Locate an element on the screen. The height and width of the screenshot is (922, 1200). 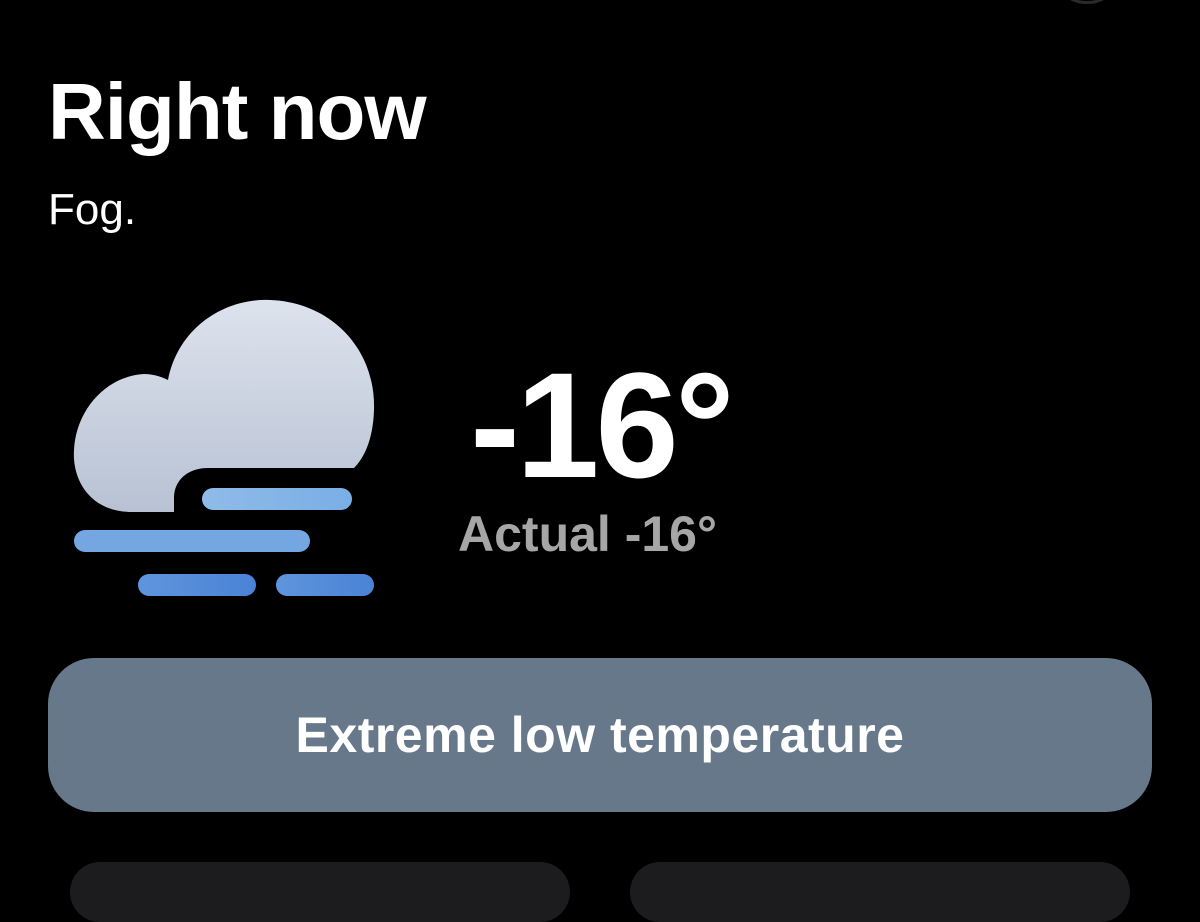
current-temperature: -16° is located at coordinates (602, 425).